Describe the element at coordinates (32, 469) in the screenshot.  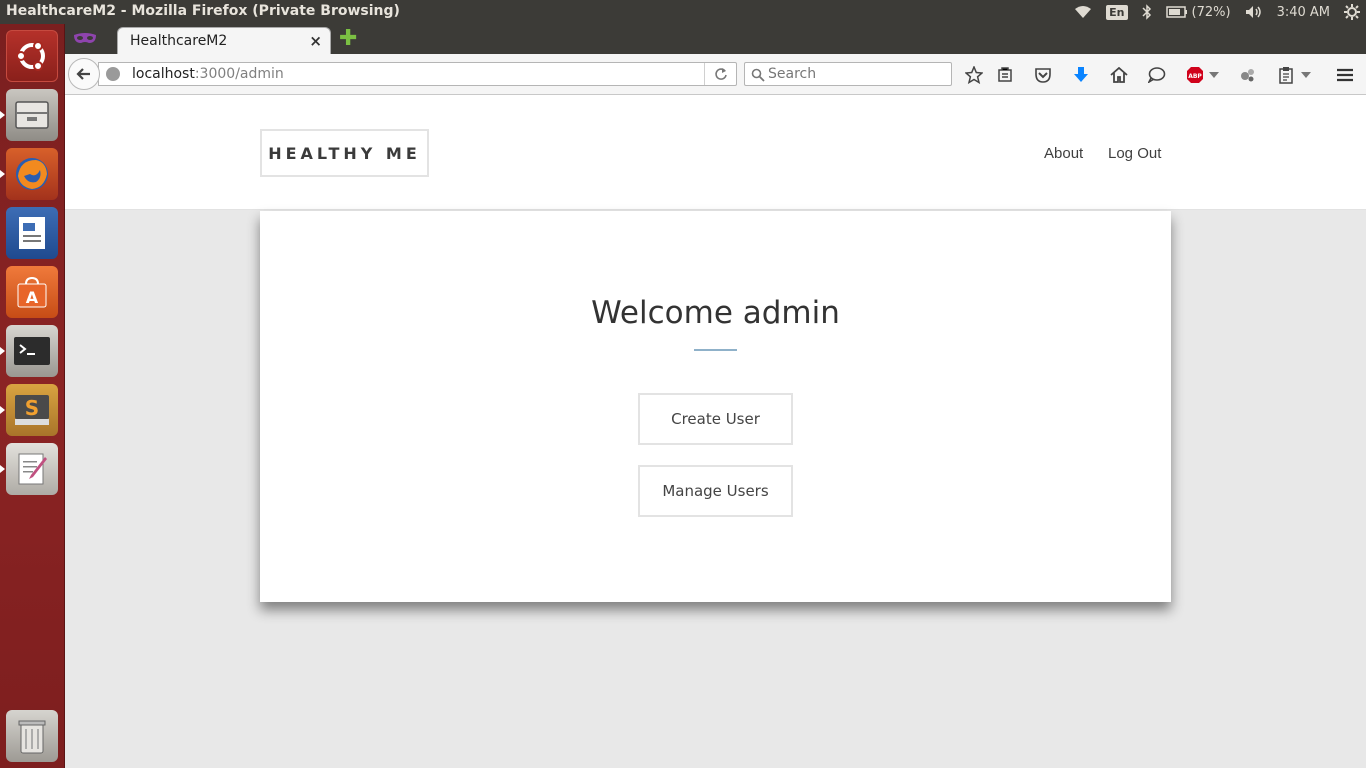
I see `text-editor-icon` at that location.